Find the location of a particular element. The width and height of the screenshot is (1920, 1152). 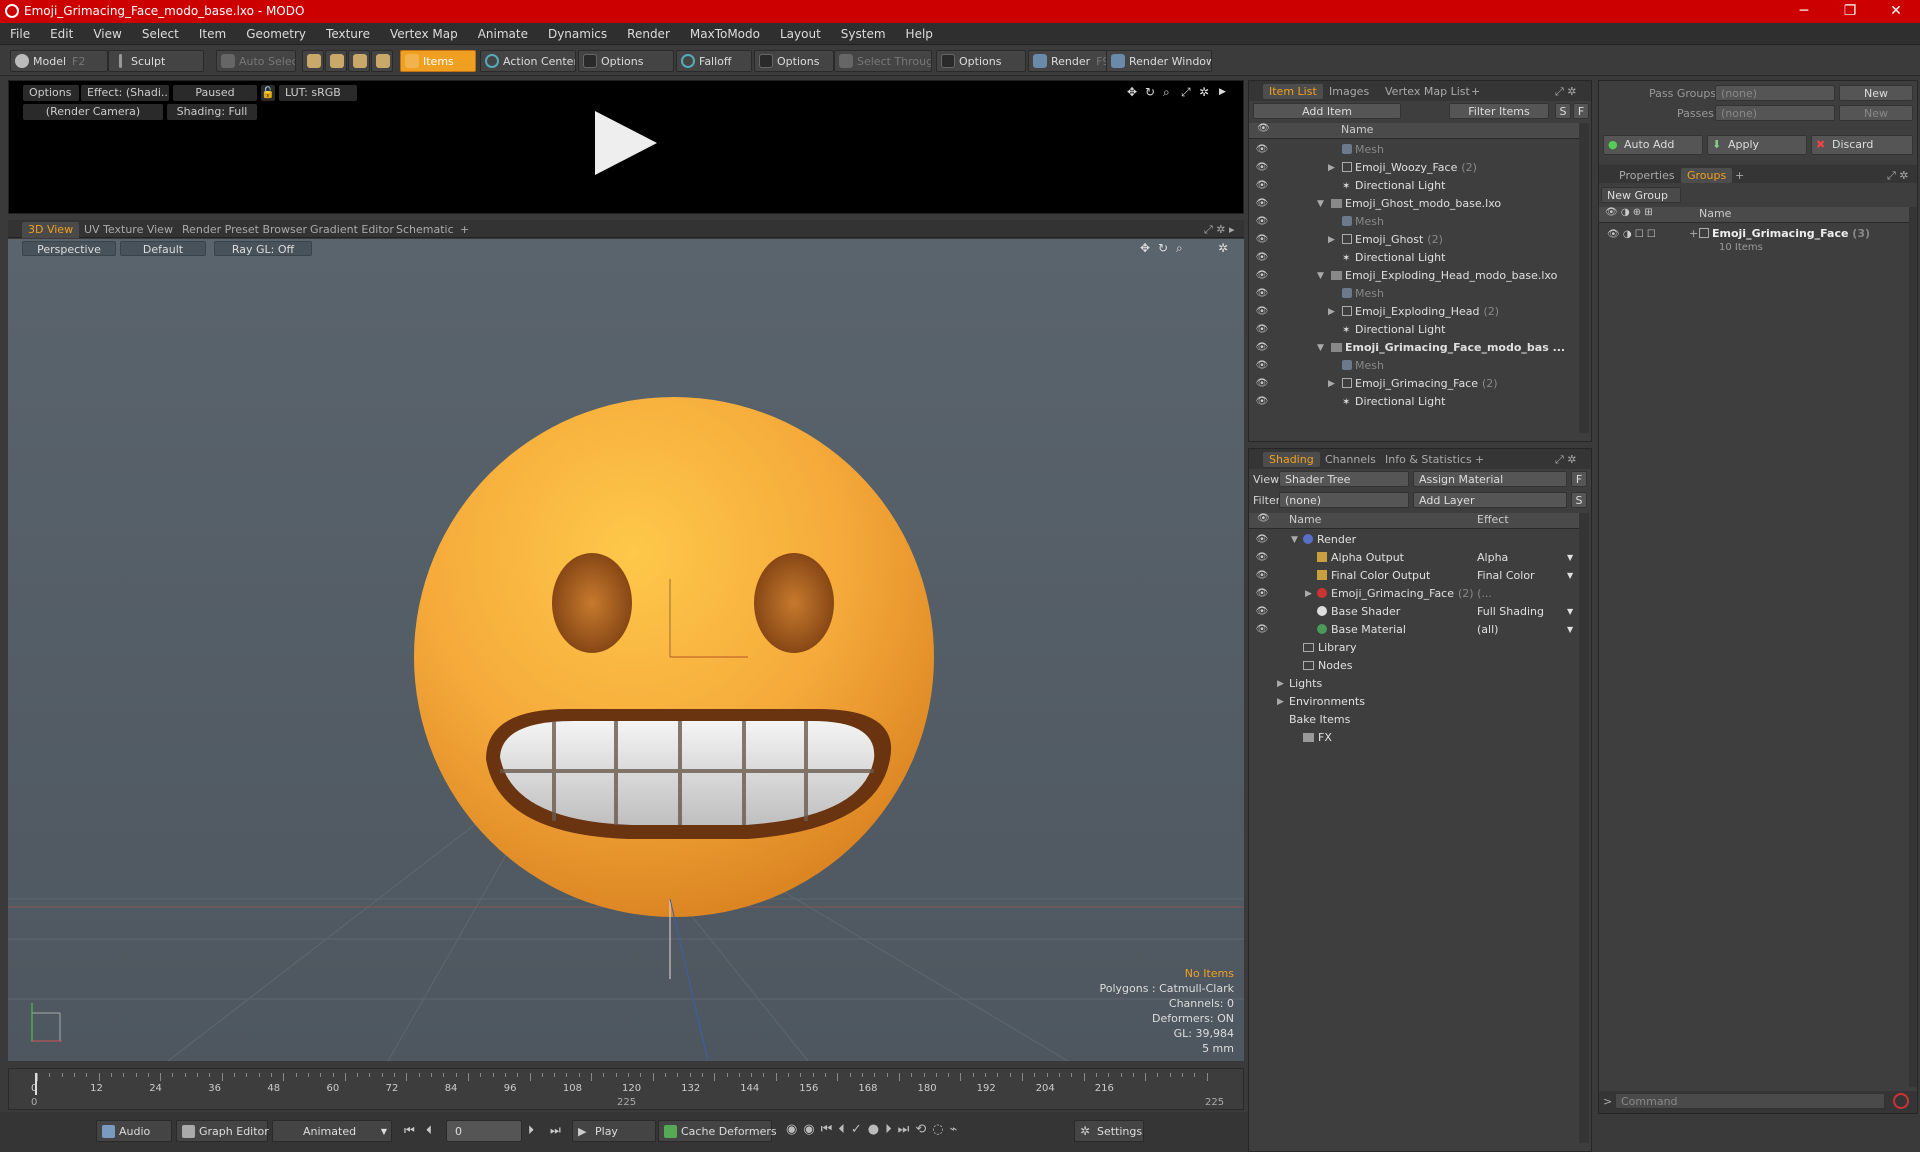

effect-dropdown: Alpha is located at coordinates (1492, 558).